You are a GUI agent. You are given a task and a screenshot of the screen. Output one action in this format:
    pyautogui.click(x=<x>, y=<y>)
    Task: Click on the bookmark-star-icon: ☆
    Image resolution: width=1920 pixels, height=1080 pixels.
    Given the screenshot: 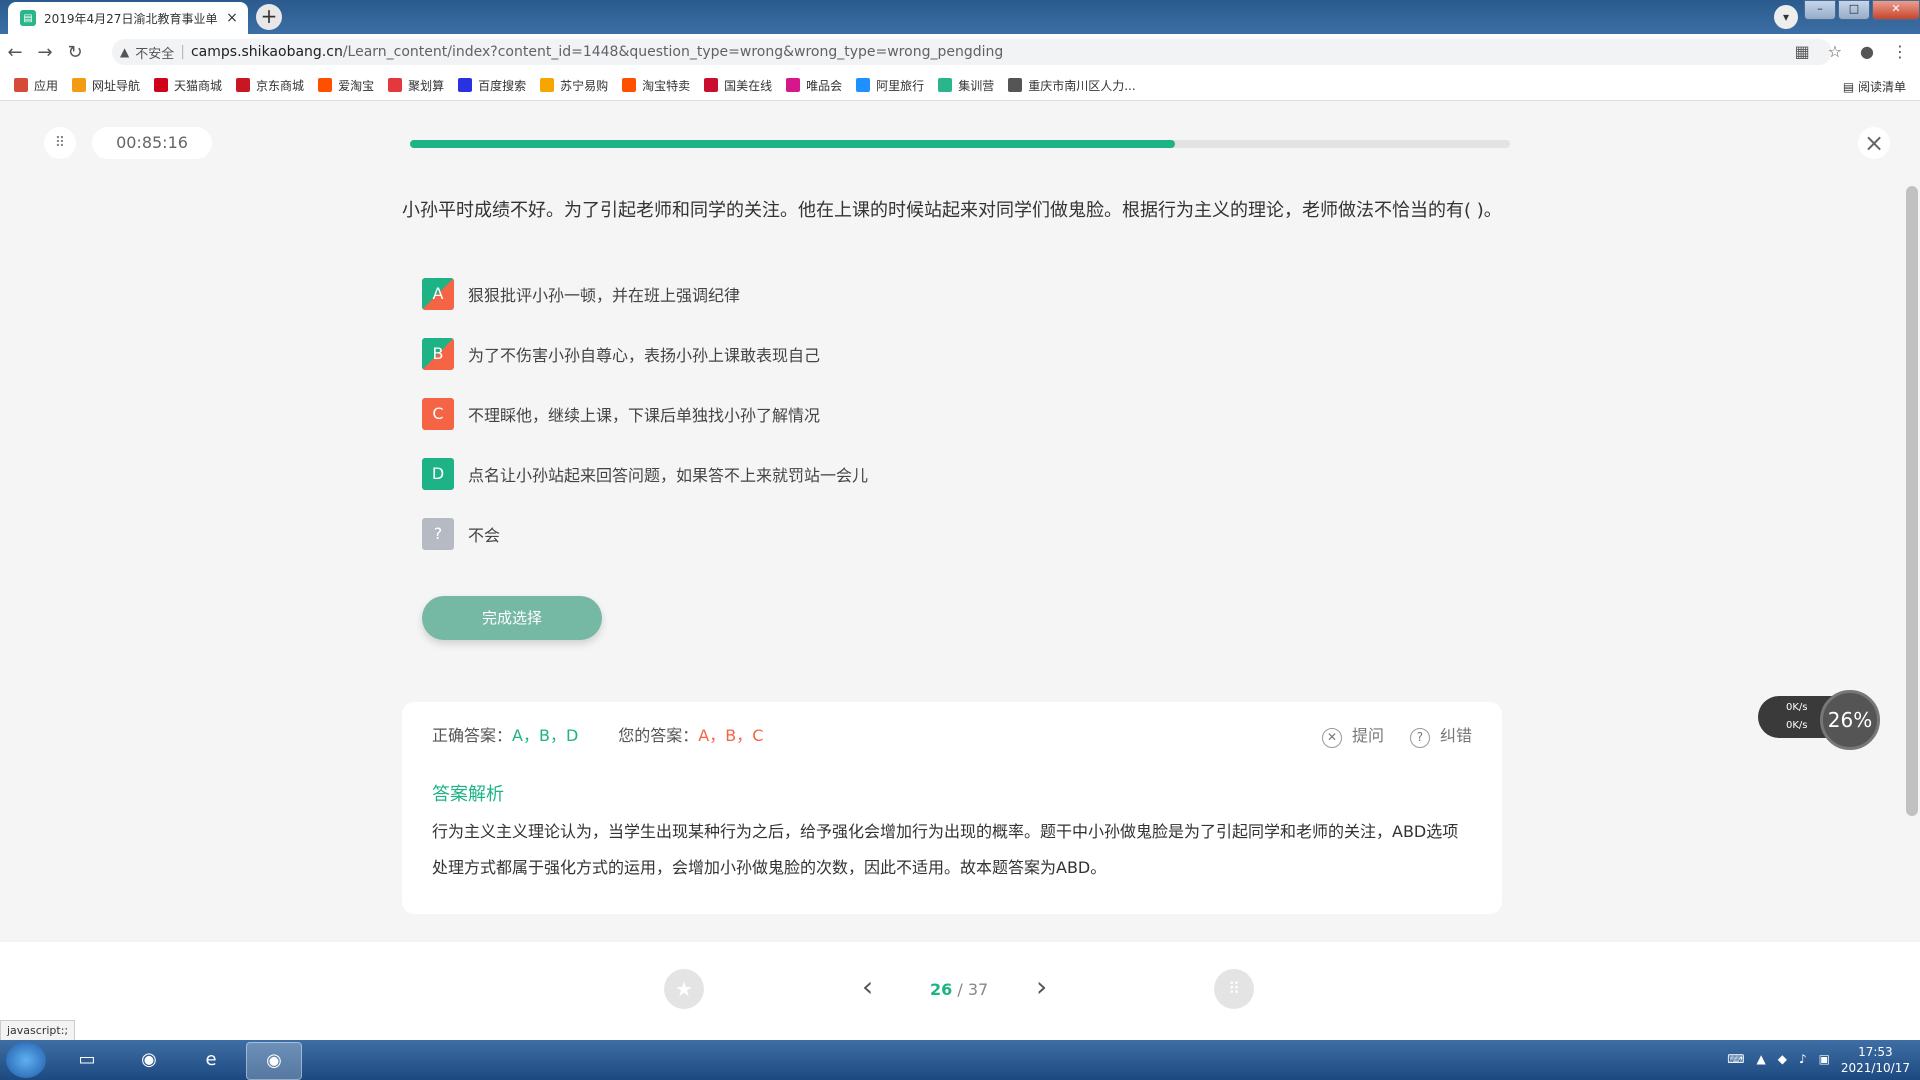 What is the action you would take?
    pyautogui.click(x=1835, y=51)
    